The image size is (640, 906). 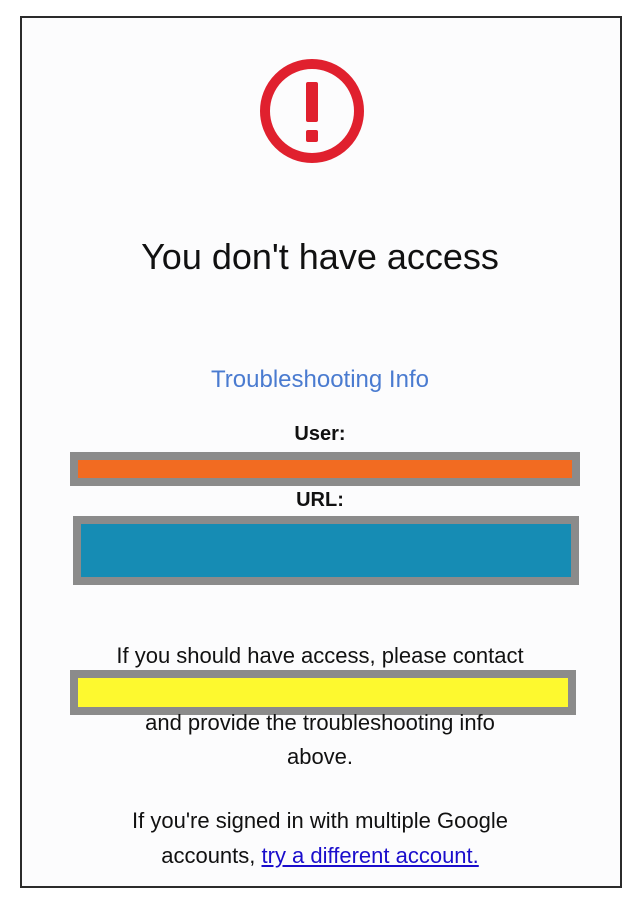 I want to click on above-text: above., so click(x=320, y=756).